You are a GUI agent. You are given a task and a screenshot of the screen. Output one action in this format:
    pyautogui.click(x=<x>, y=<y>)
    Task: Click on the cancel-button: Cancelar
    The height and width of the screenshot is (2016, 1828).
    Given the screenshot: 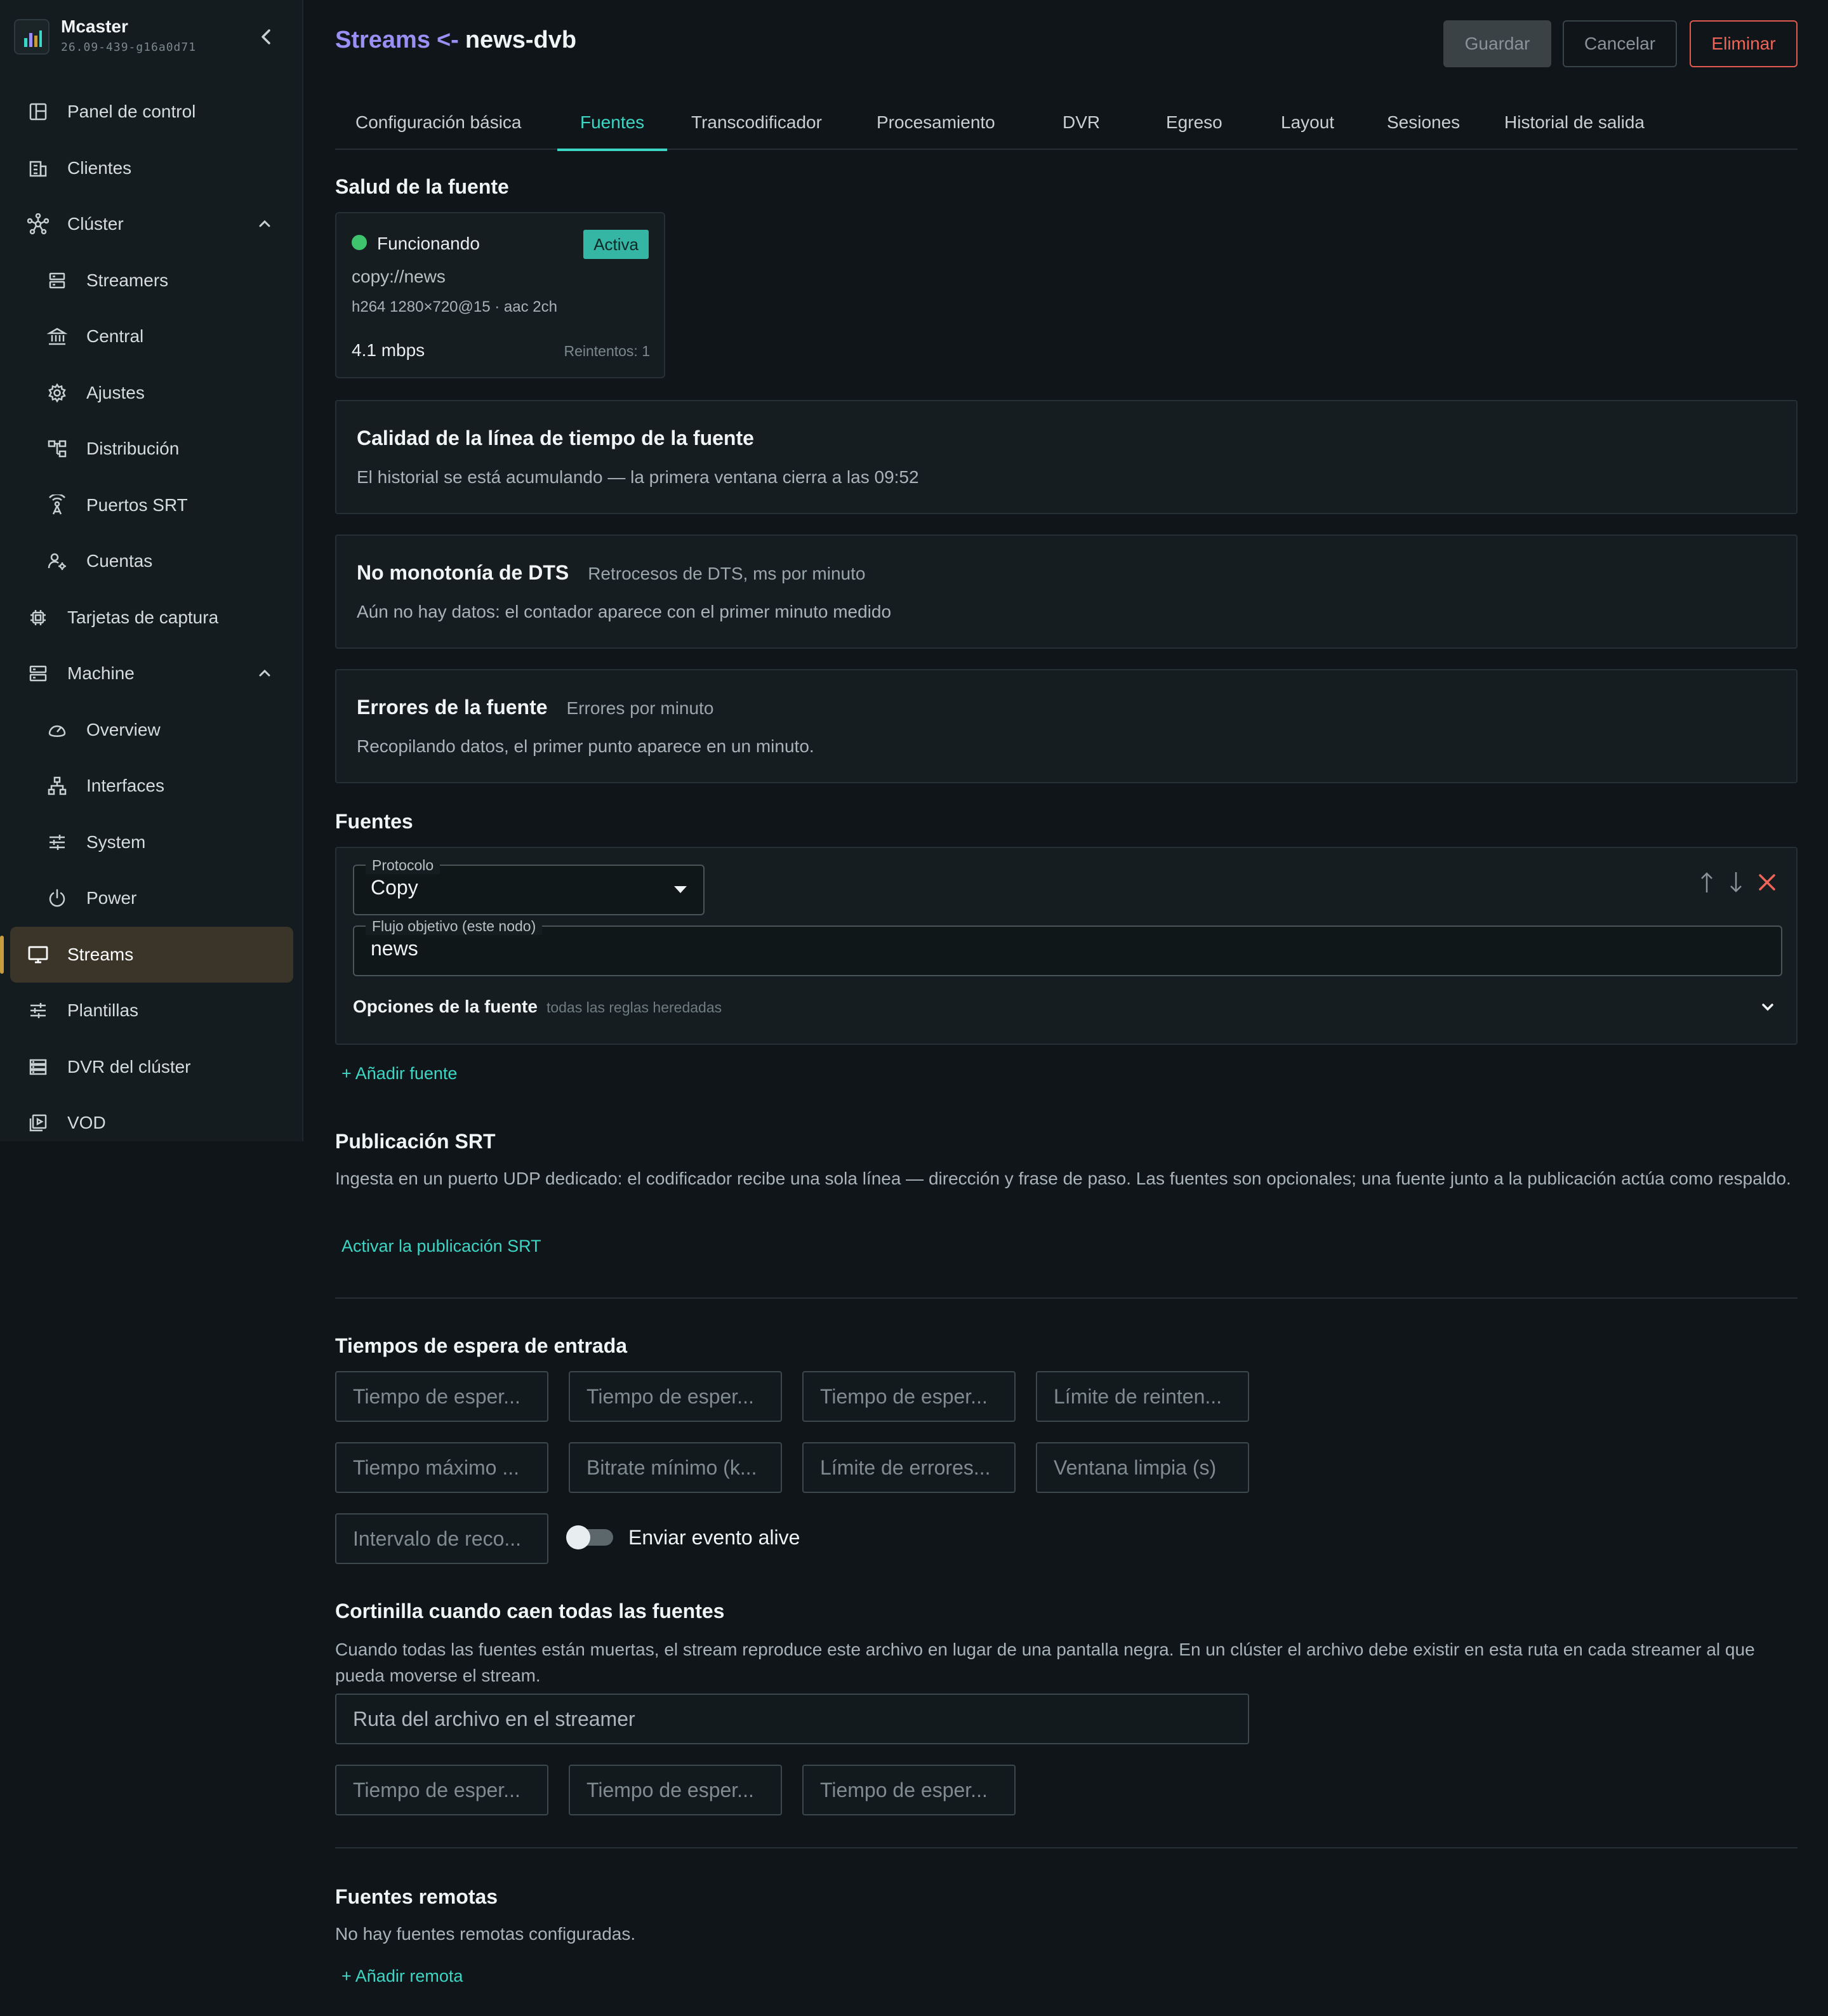 What is the action you would take?
    pyautogui.click(x=1620, y=43)
    